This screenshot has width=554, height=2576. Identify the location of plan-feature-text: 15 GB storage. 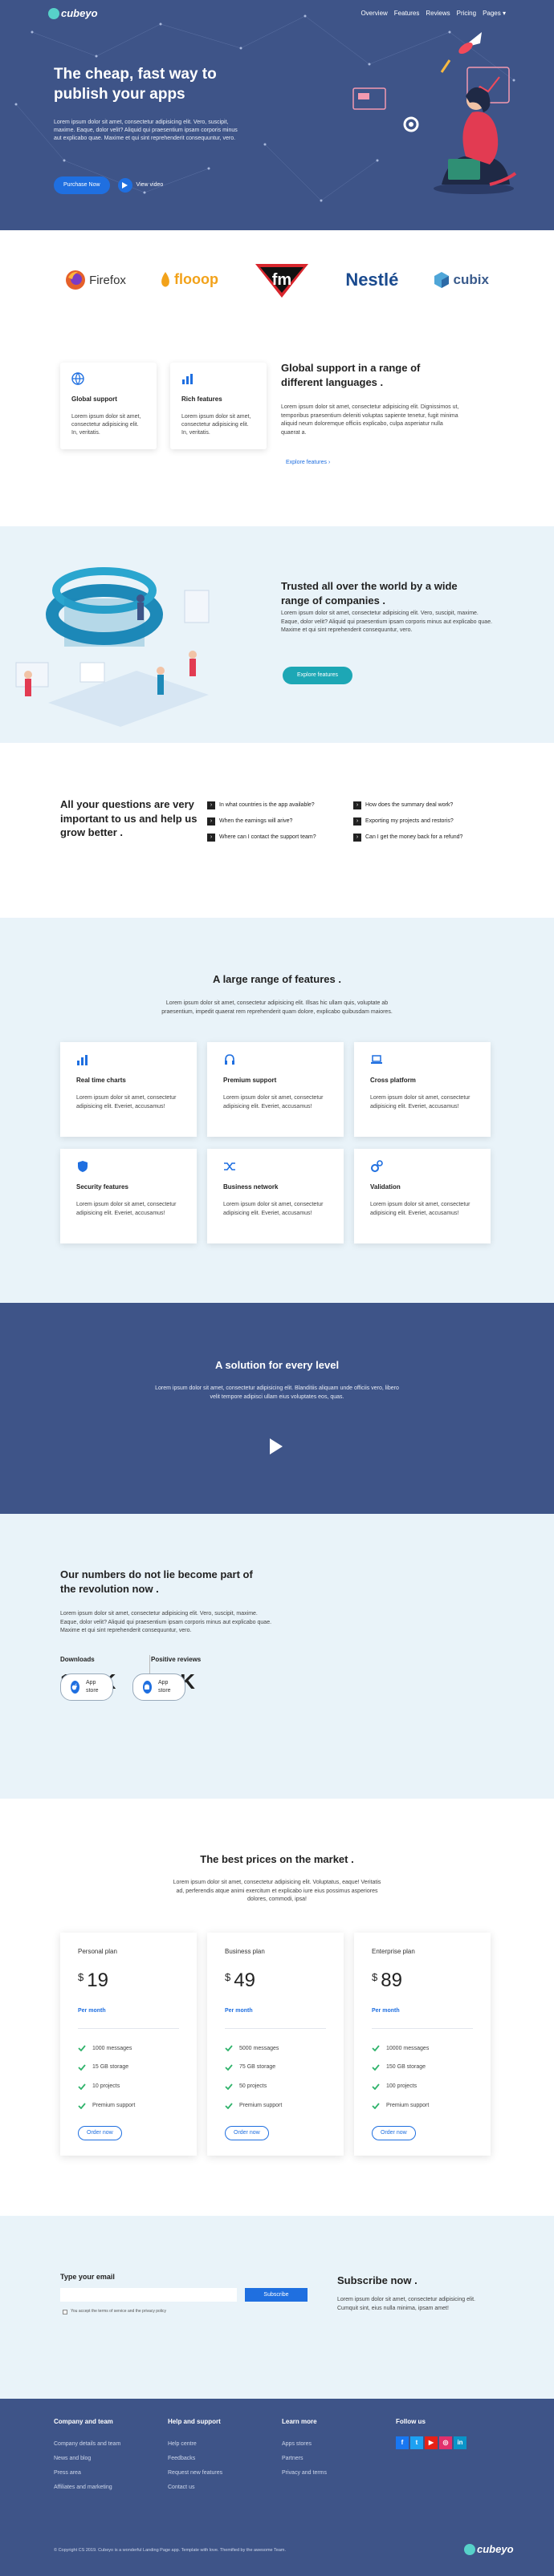
(110, 2067).